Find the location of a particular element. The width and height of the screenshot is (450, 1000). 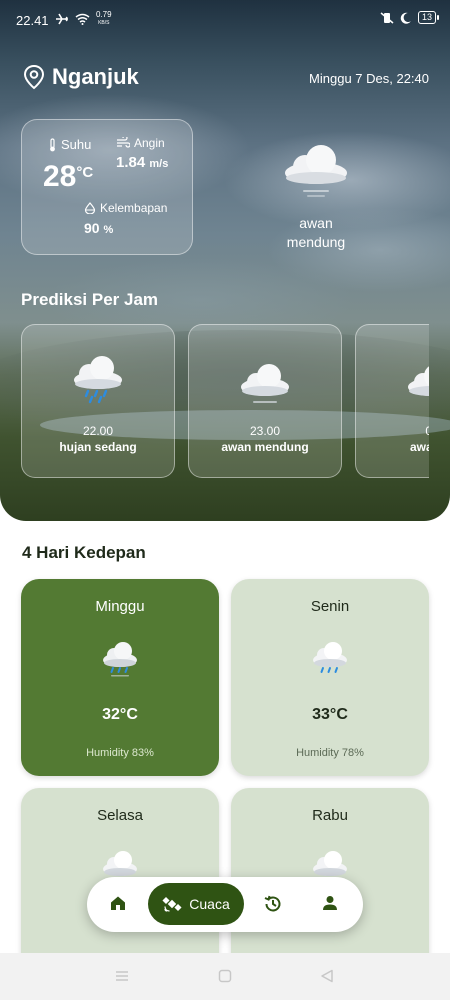

hourly-card: 23.00 awan mendung is located at coordinates (265, 401).